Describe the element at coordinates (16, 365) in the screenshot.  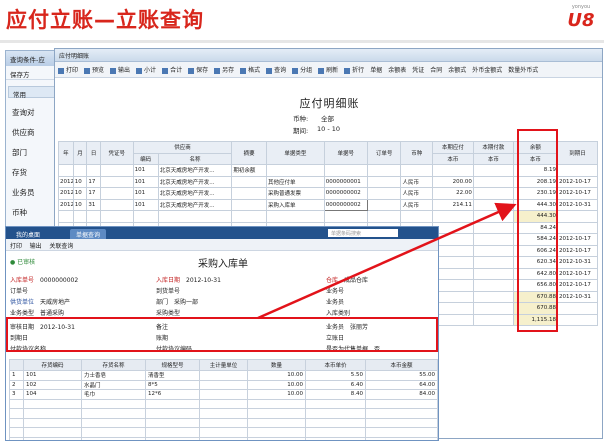
I see `column-header` at that location.